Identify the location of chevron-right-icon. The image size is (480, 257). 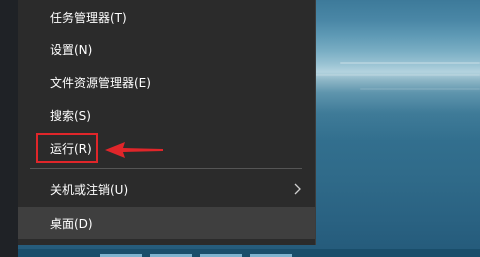
(297, 189).